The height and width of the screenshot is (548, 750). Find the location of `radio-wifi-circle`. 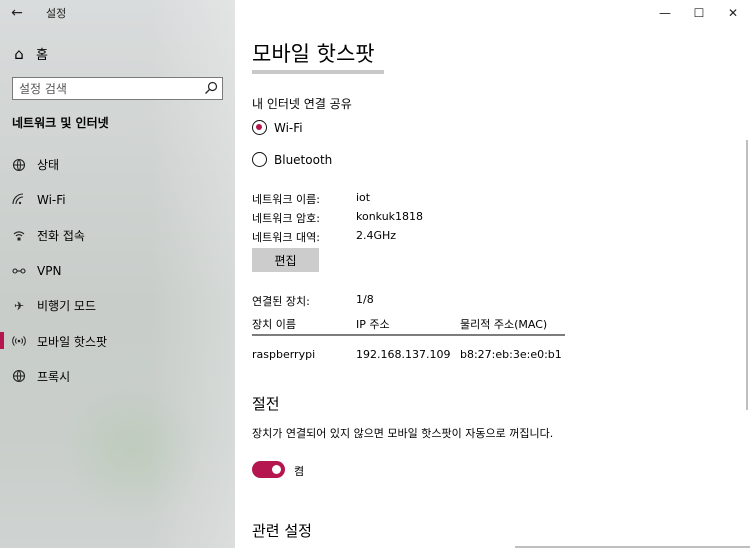

radio-wifi-circle is located at coordinates (259, 127).